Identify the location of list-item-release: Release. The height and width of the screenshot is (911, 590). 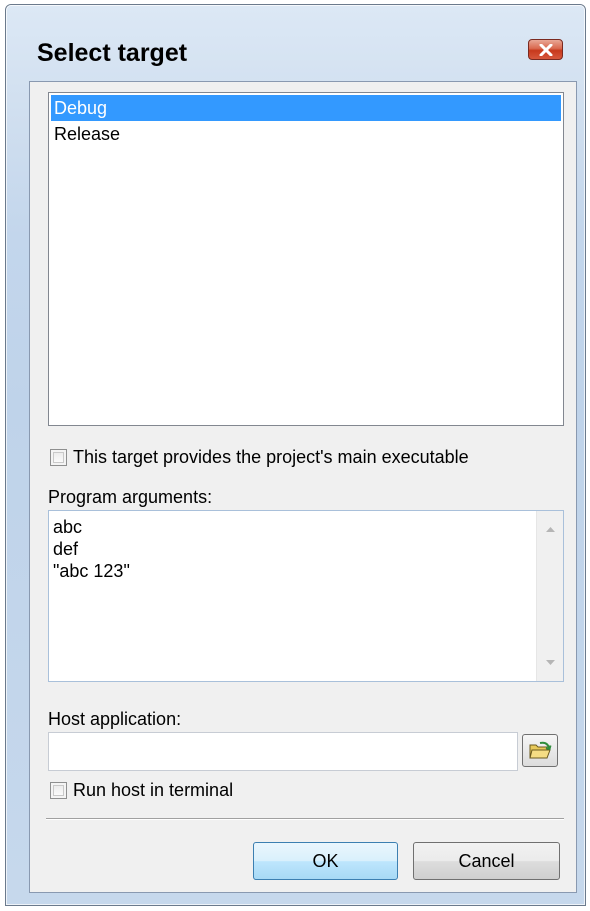
(306, 134).